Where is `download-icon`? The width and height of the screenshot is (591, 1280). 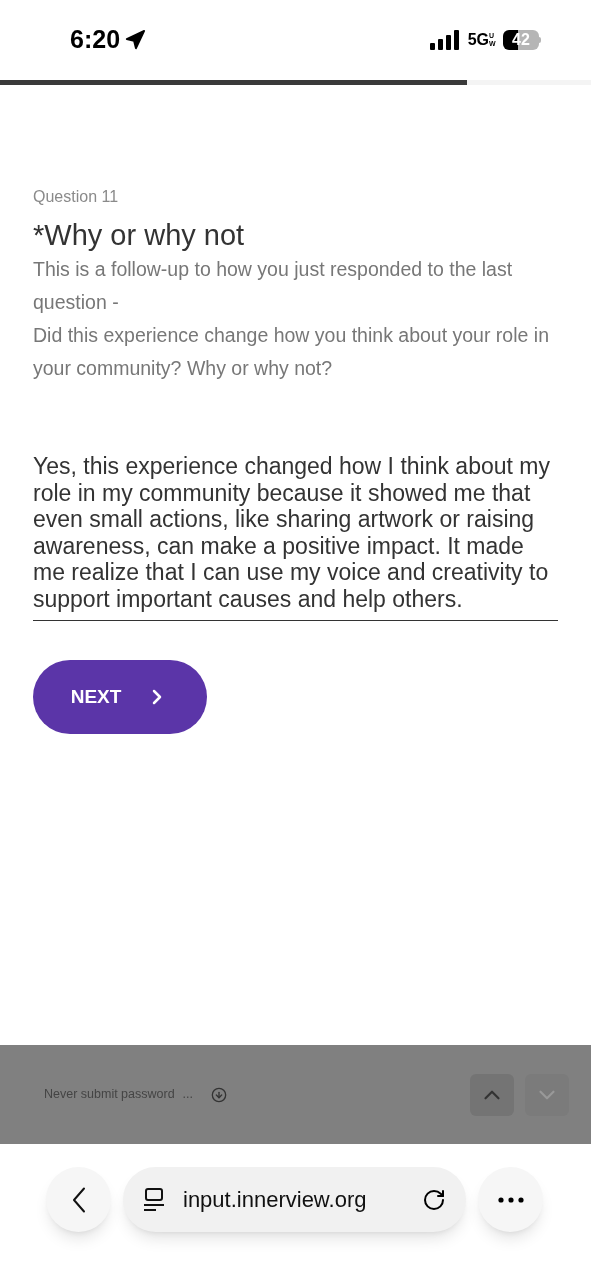
download-icon is located at coordinates (219, 1094).